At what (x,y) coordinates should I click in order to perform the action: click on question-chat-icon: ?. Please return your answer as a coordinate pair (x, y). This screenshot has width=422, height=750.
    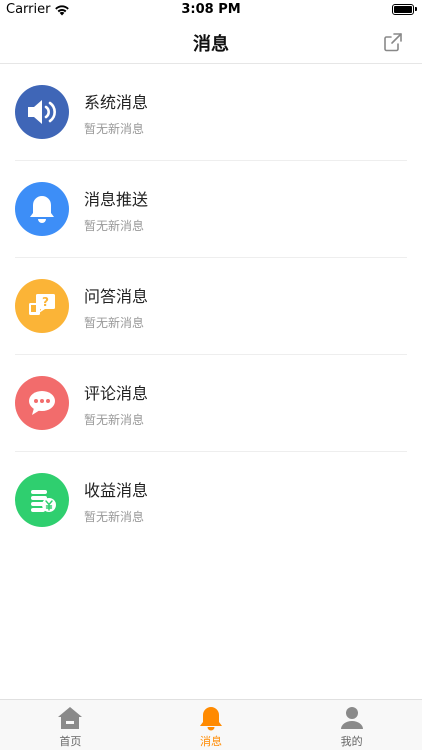
    Looking at the image, I should click on (42, 306).